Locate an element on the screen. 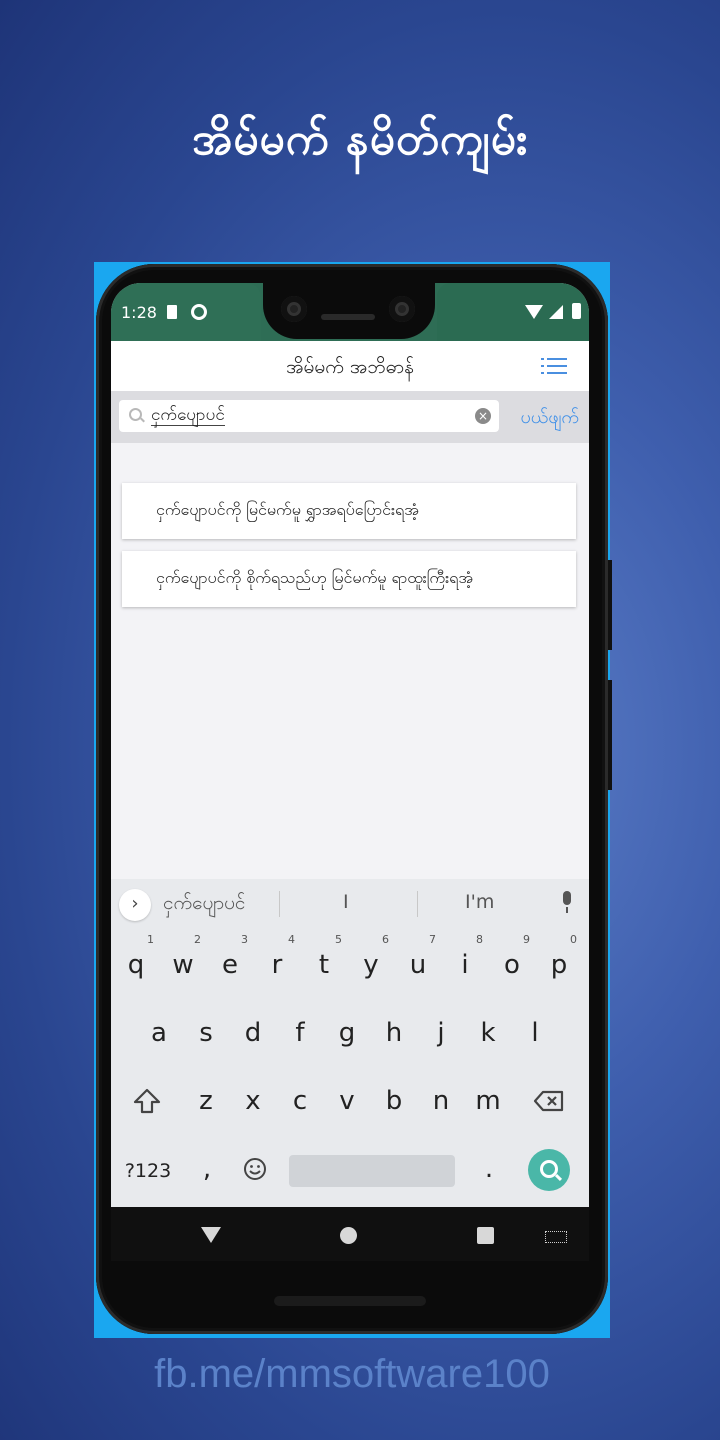  key-q: q1 is located at coordinates (136, 962).